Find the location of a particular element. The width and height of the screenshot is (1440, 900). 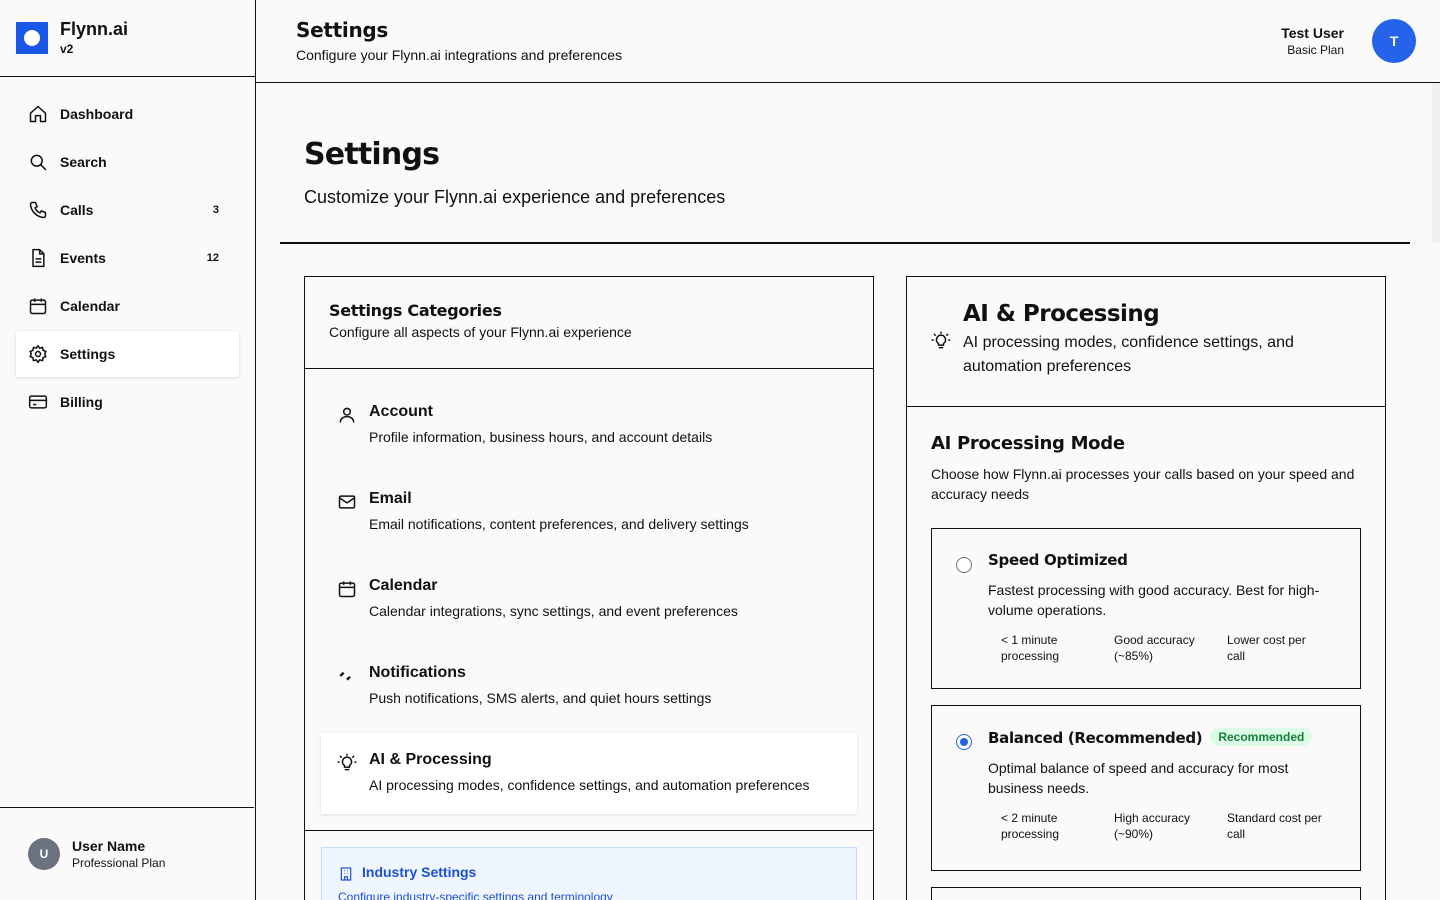

sidebar-item-label: Billing is located at coordinates (81, 402).